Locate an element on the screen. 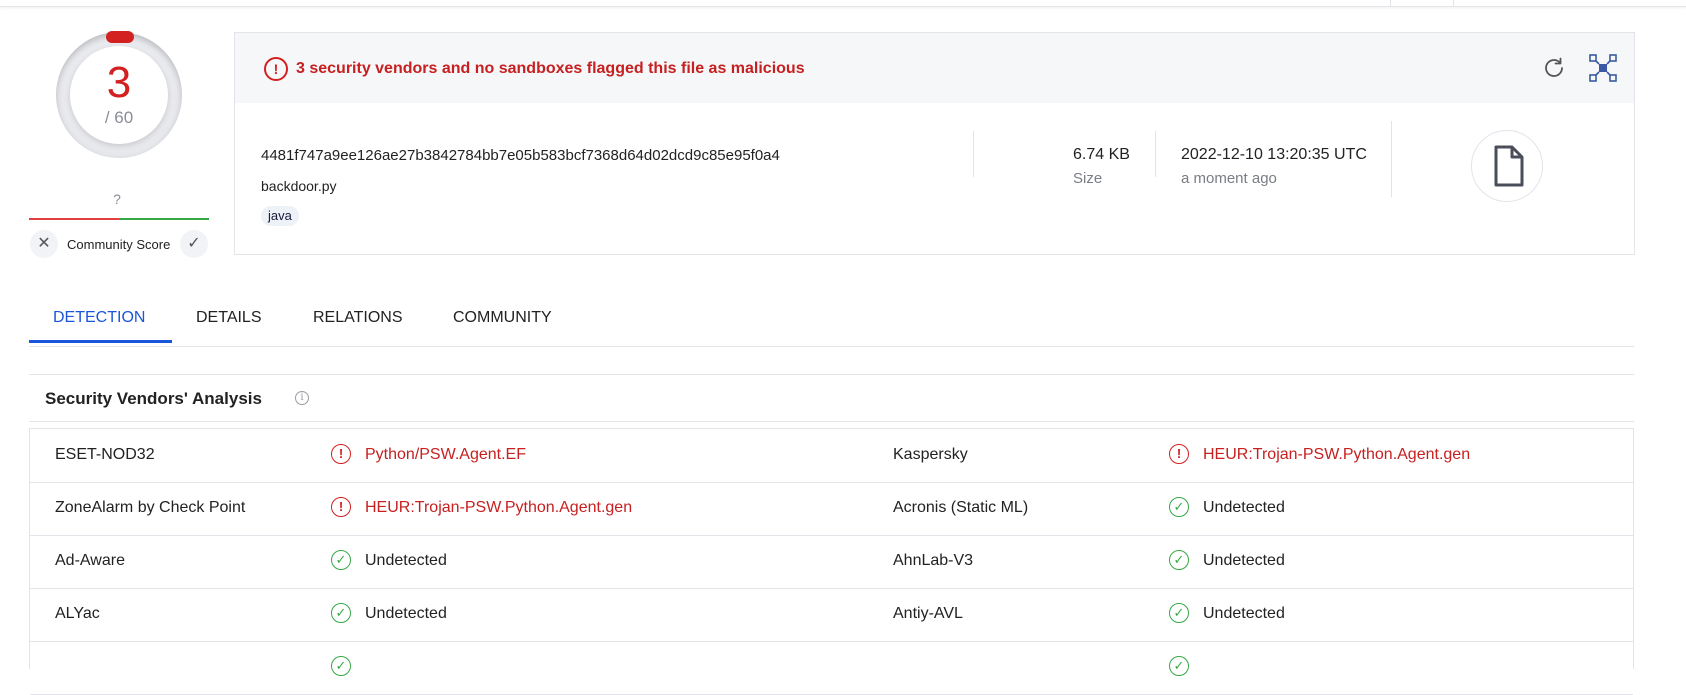  tab-community: COMMUNITY is located at coordinates (502, 318).